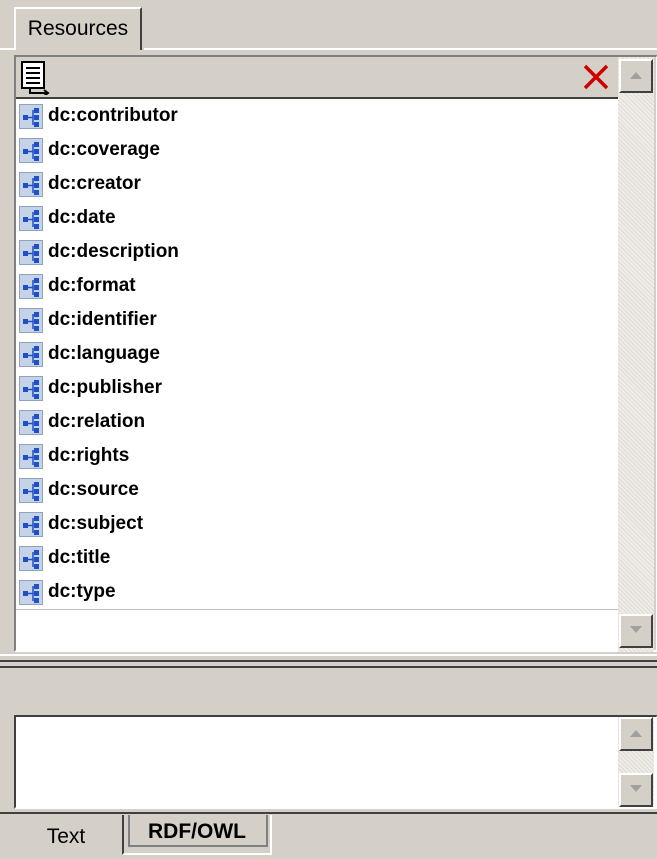  What do you see at coordinates (317, 150) in the screenshot?
I see `list-item: dc:coverage` at bounding box center [317, 150].